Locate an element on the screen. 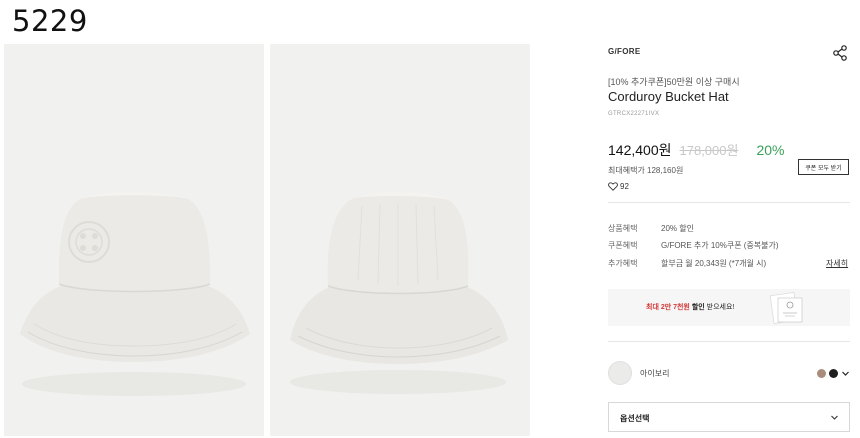 The height and width of the screenshot is (438, 860). benefit-row-extra: 추가혜택 할부금 월 20,343원 (*7개월 시) is located at coordinates (687, 263).